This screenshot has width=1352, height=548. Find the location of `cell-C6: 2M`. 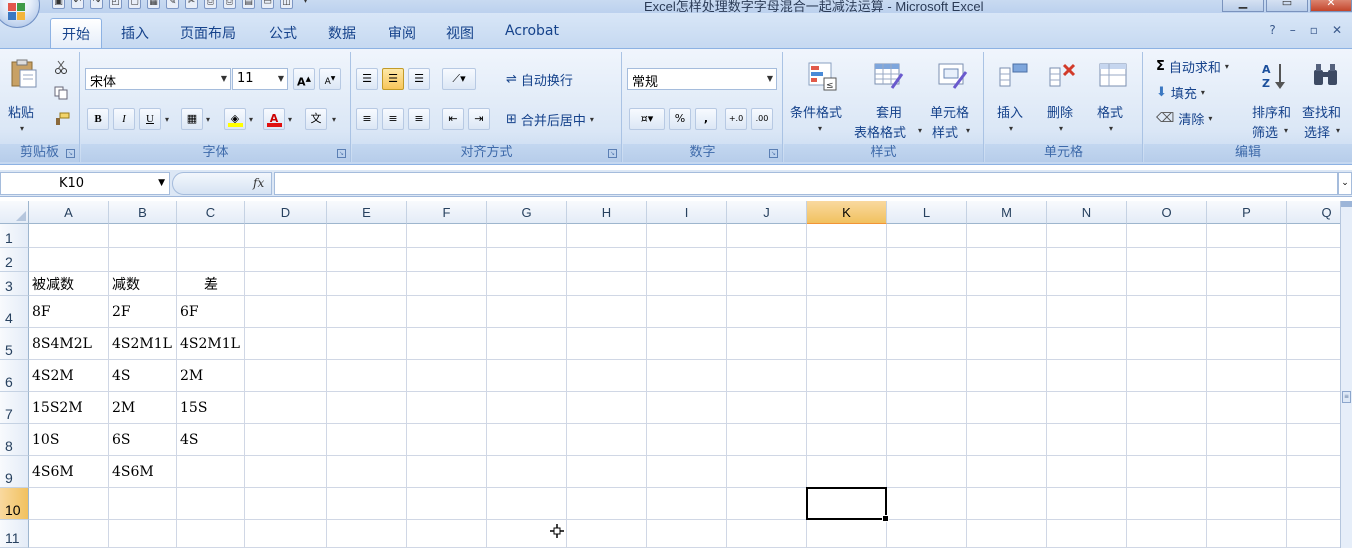

cell-C6: 2M is located at coordinates (211, 376).